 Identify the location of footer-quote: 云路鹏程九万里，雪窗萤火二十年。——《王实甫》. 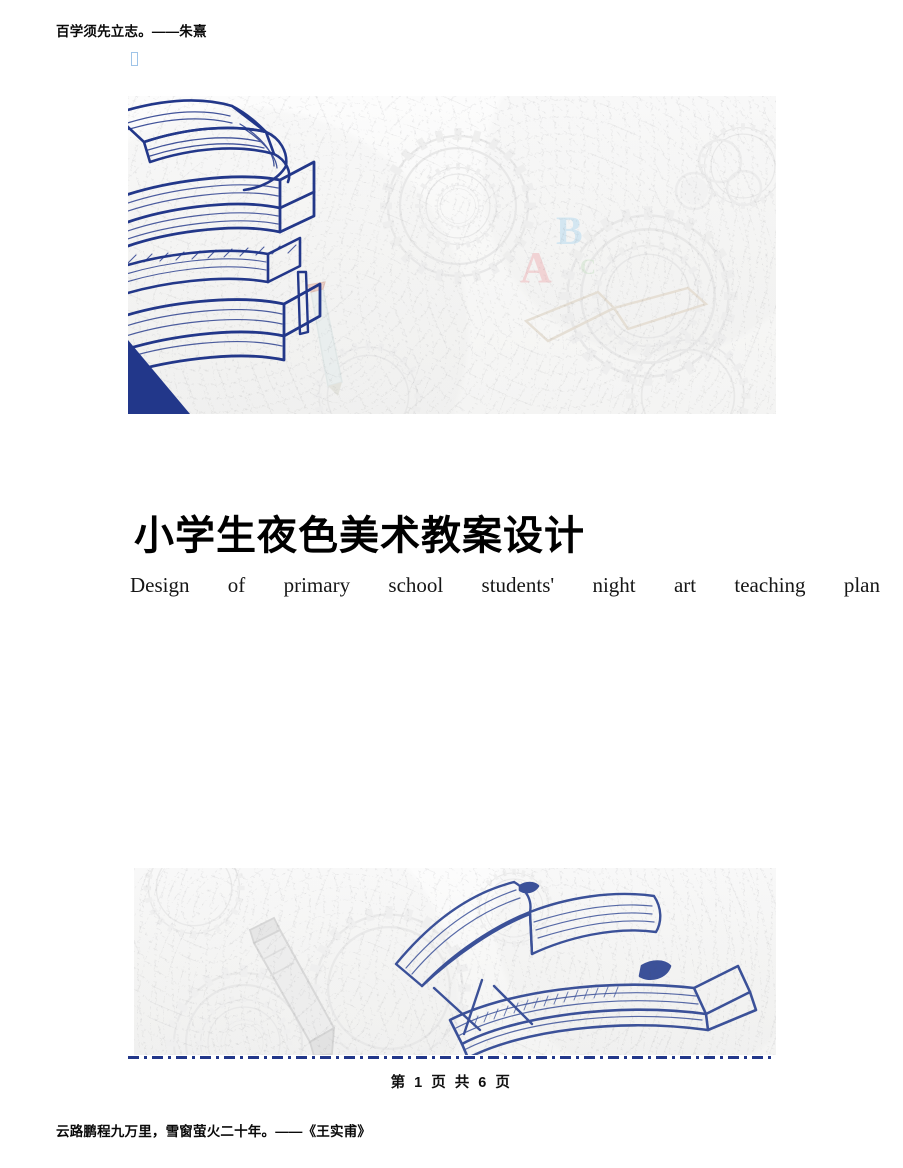
(214, 1131).